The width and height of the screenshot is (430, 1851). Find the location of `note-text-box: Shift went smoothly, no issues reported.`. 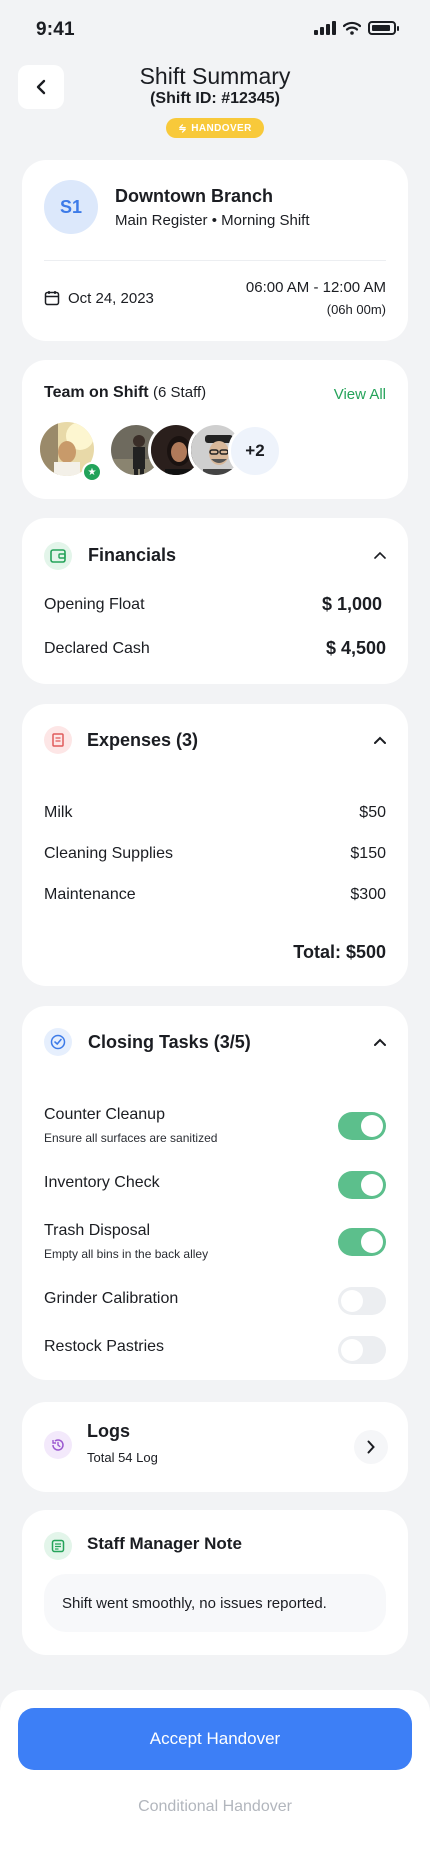

note-text-box: Shift went smoothly, no issues reported. is located at coordinates (215, 1603).